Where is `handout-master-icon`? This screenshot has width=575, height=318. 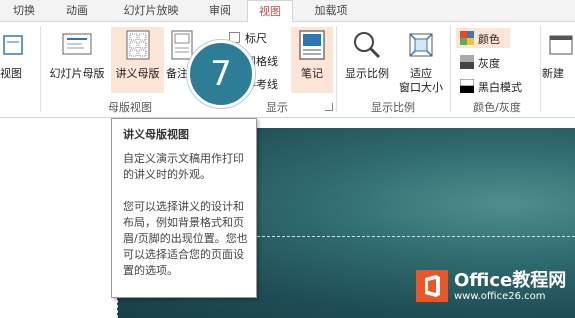
handout-master-icon is located at coordinates (137, 45).